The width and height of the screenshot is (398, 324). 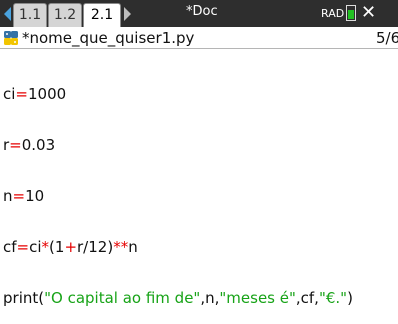 What do you see at coordinates (108, 38) in the screenshot?
I see `file-name: *nome_que_quiser1.py` at bounding box center [108, 38].